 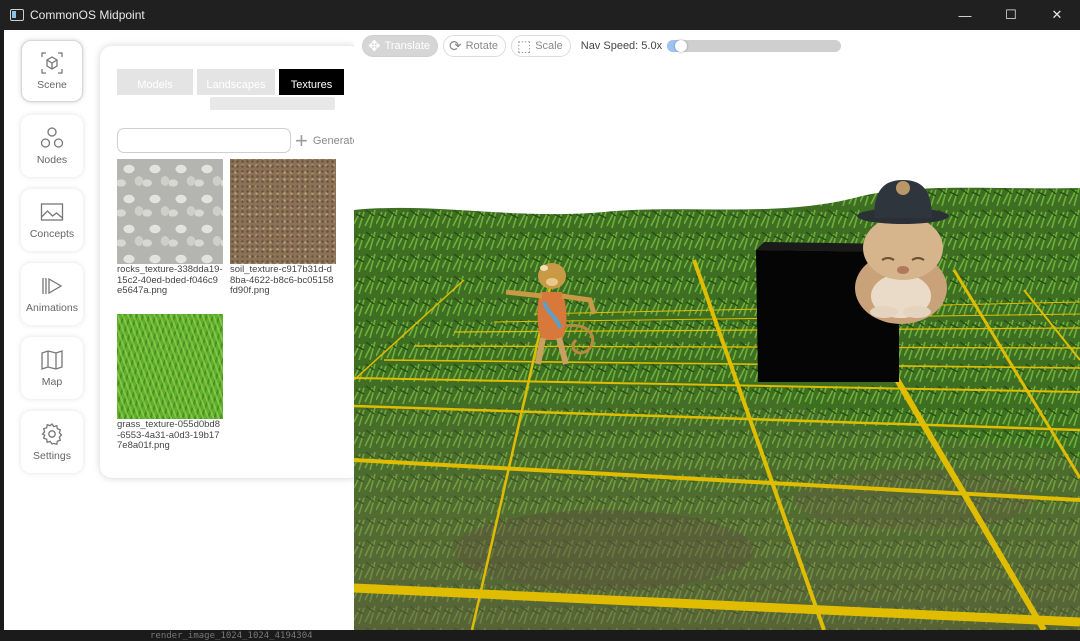 What do you see at coordinates (52, 360) in the screenshot?
I see `map-icon` at bounding box center [52, 360].